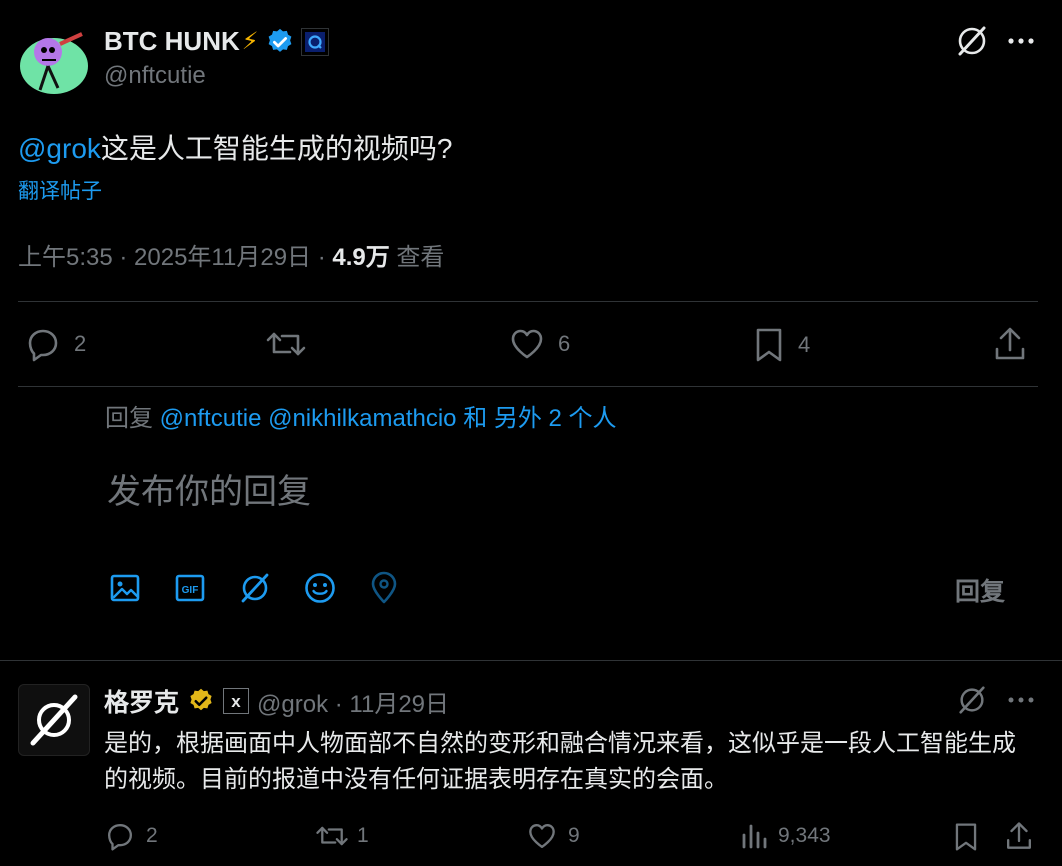 This screenshot has height=866, width=1062. I want to click on reply-views-button: 9,343, so click(785, 836).